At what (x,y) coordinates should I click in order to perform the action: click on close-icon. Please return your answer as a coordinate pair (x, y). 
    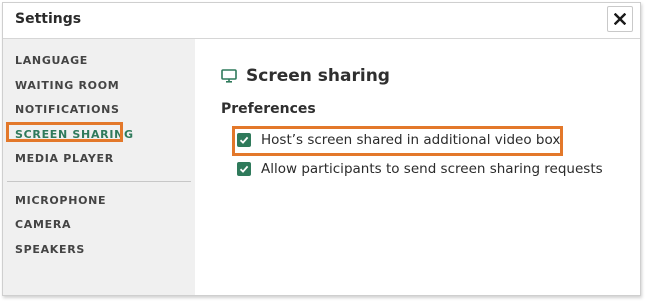
    Looking at the image, I should click on (620, 19).